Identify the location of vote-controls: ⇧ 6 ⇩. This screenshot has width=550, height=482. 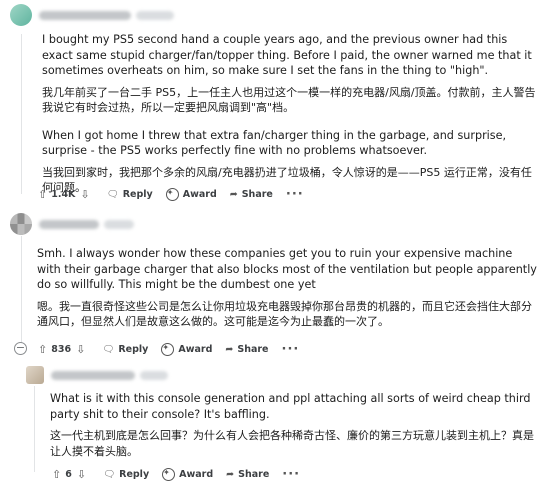
(71, 474).